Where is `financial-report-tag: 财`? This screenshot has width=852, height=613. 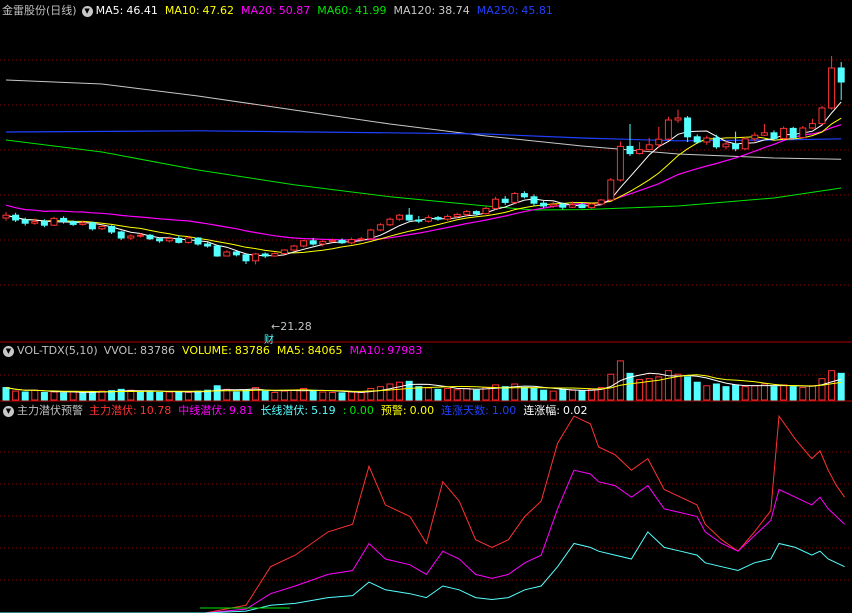 financial-report-tag: 财 is located at coordinates (269, 338).